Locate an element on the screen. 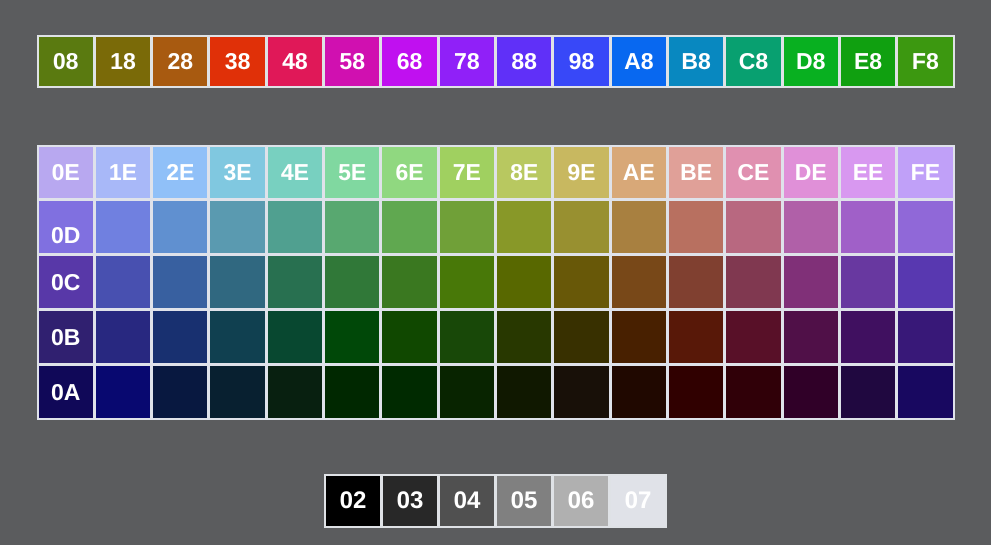 The width and height of the screenshot is (991, 545). color-swatch: 06 is located at coordinates (581, 501).